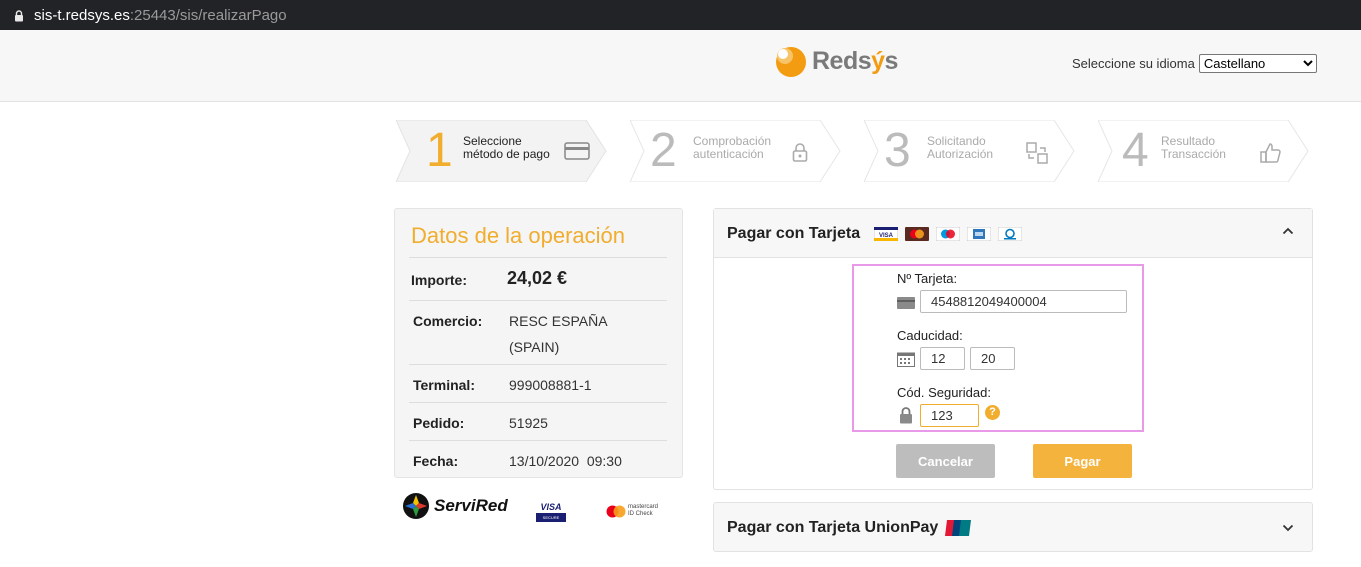  I want to click on calendar-icon, so click(906, 359).